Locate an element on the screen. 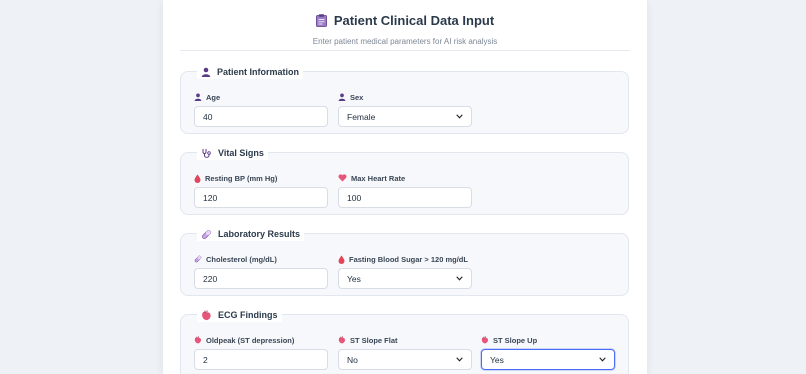 The height and width of the screenshot is (374, 806). fasting-blood-sugar-label: Fasting Blood Sugar > 120 mg/dL is located at coordinates (403, 259).